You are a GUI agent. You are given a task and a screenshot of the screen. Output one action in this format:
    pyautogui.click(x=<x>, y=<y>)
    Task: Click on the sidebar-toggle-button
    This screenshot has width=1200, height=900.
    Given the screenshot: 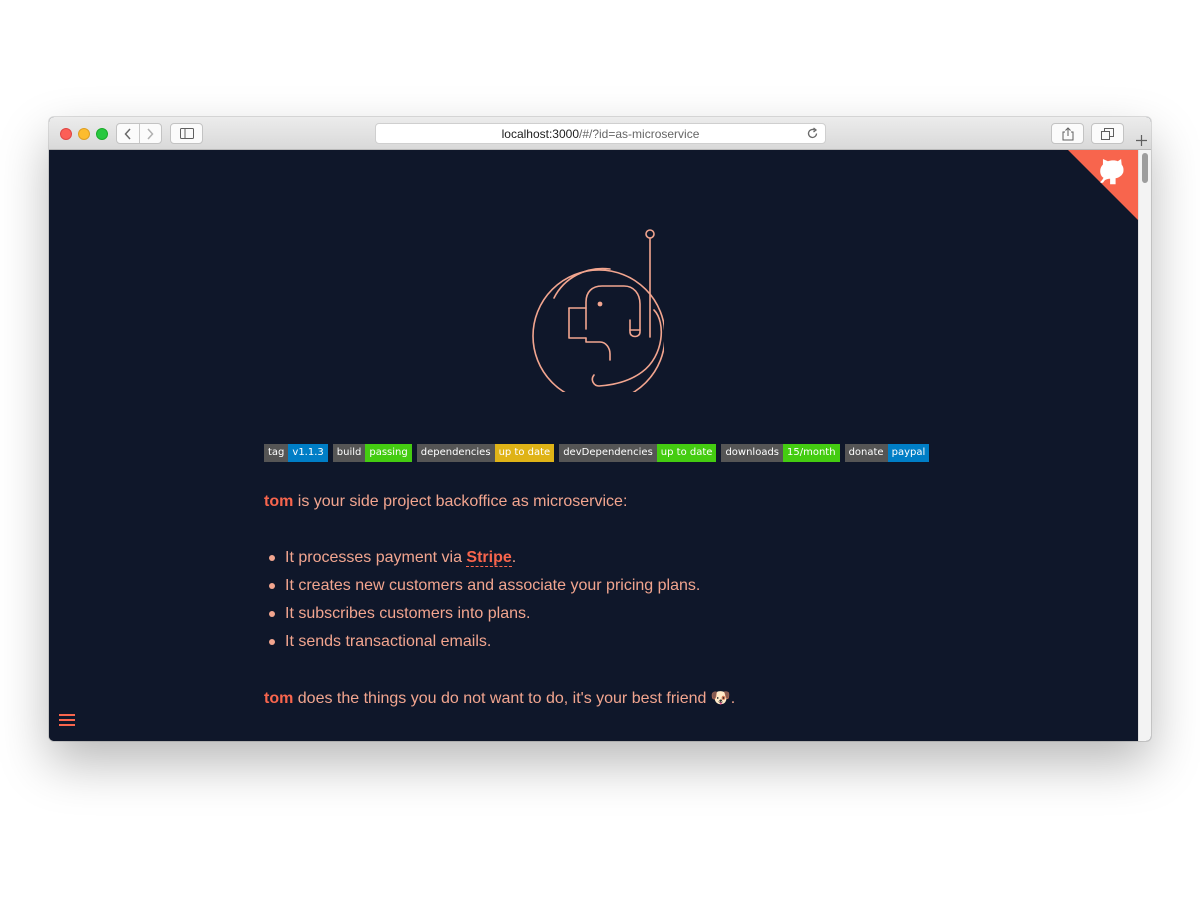 What is the action you would take?
    pyautogui.click(x=186, y=133)
    